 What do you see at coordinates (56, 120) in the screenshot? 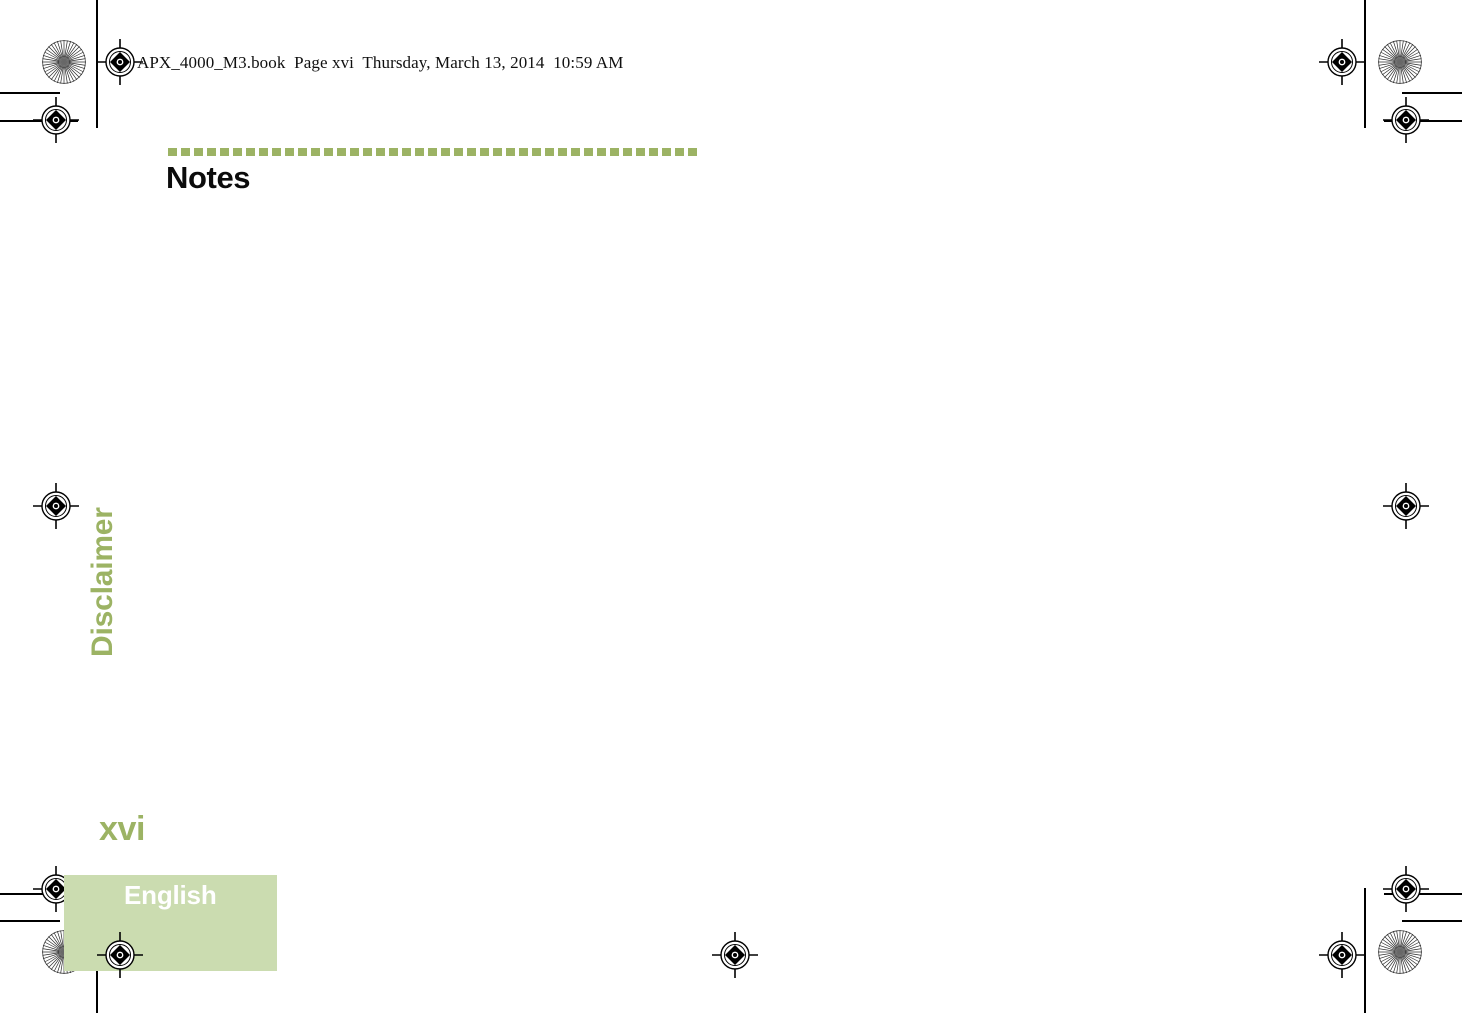
I see `registration-target-icon-top-left-outer` at bounding box center [56, 120].